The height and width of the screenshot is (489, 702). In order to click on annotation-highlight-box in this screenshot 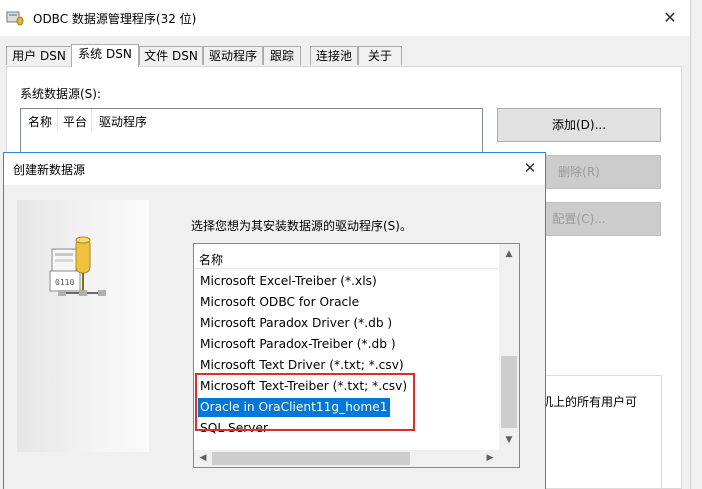, I will do `click(305, 402)`.